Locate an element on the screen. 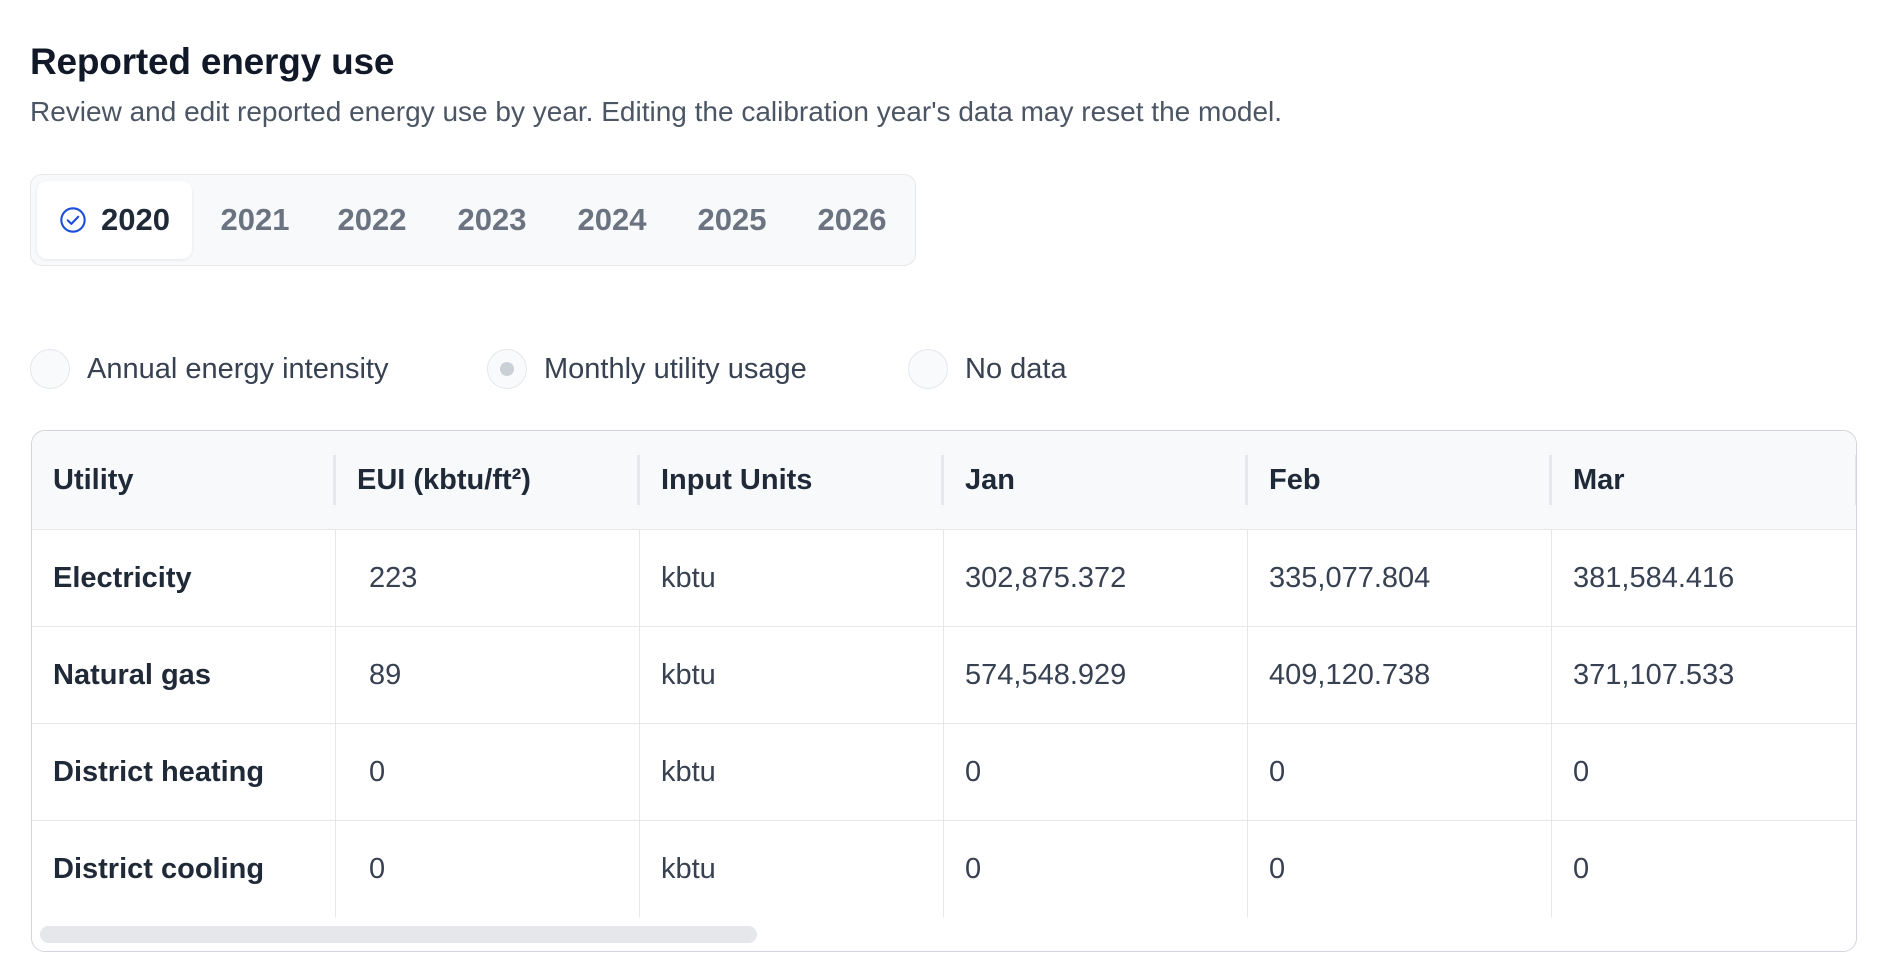  tab-year-2024: 2024 is located at coordinates (612, 220).